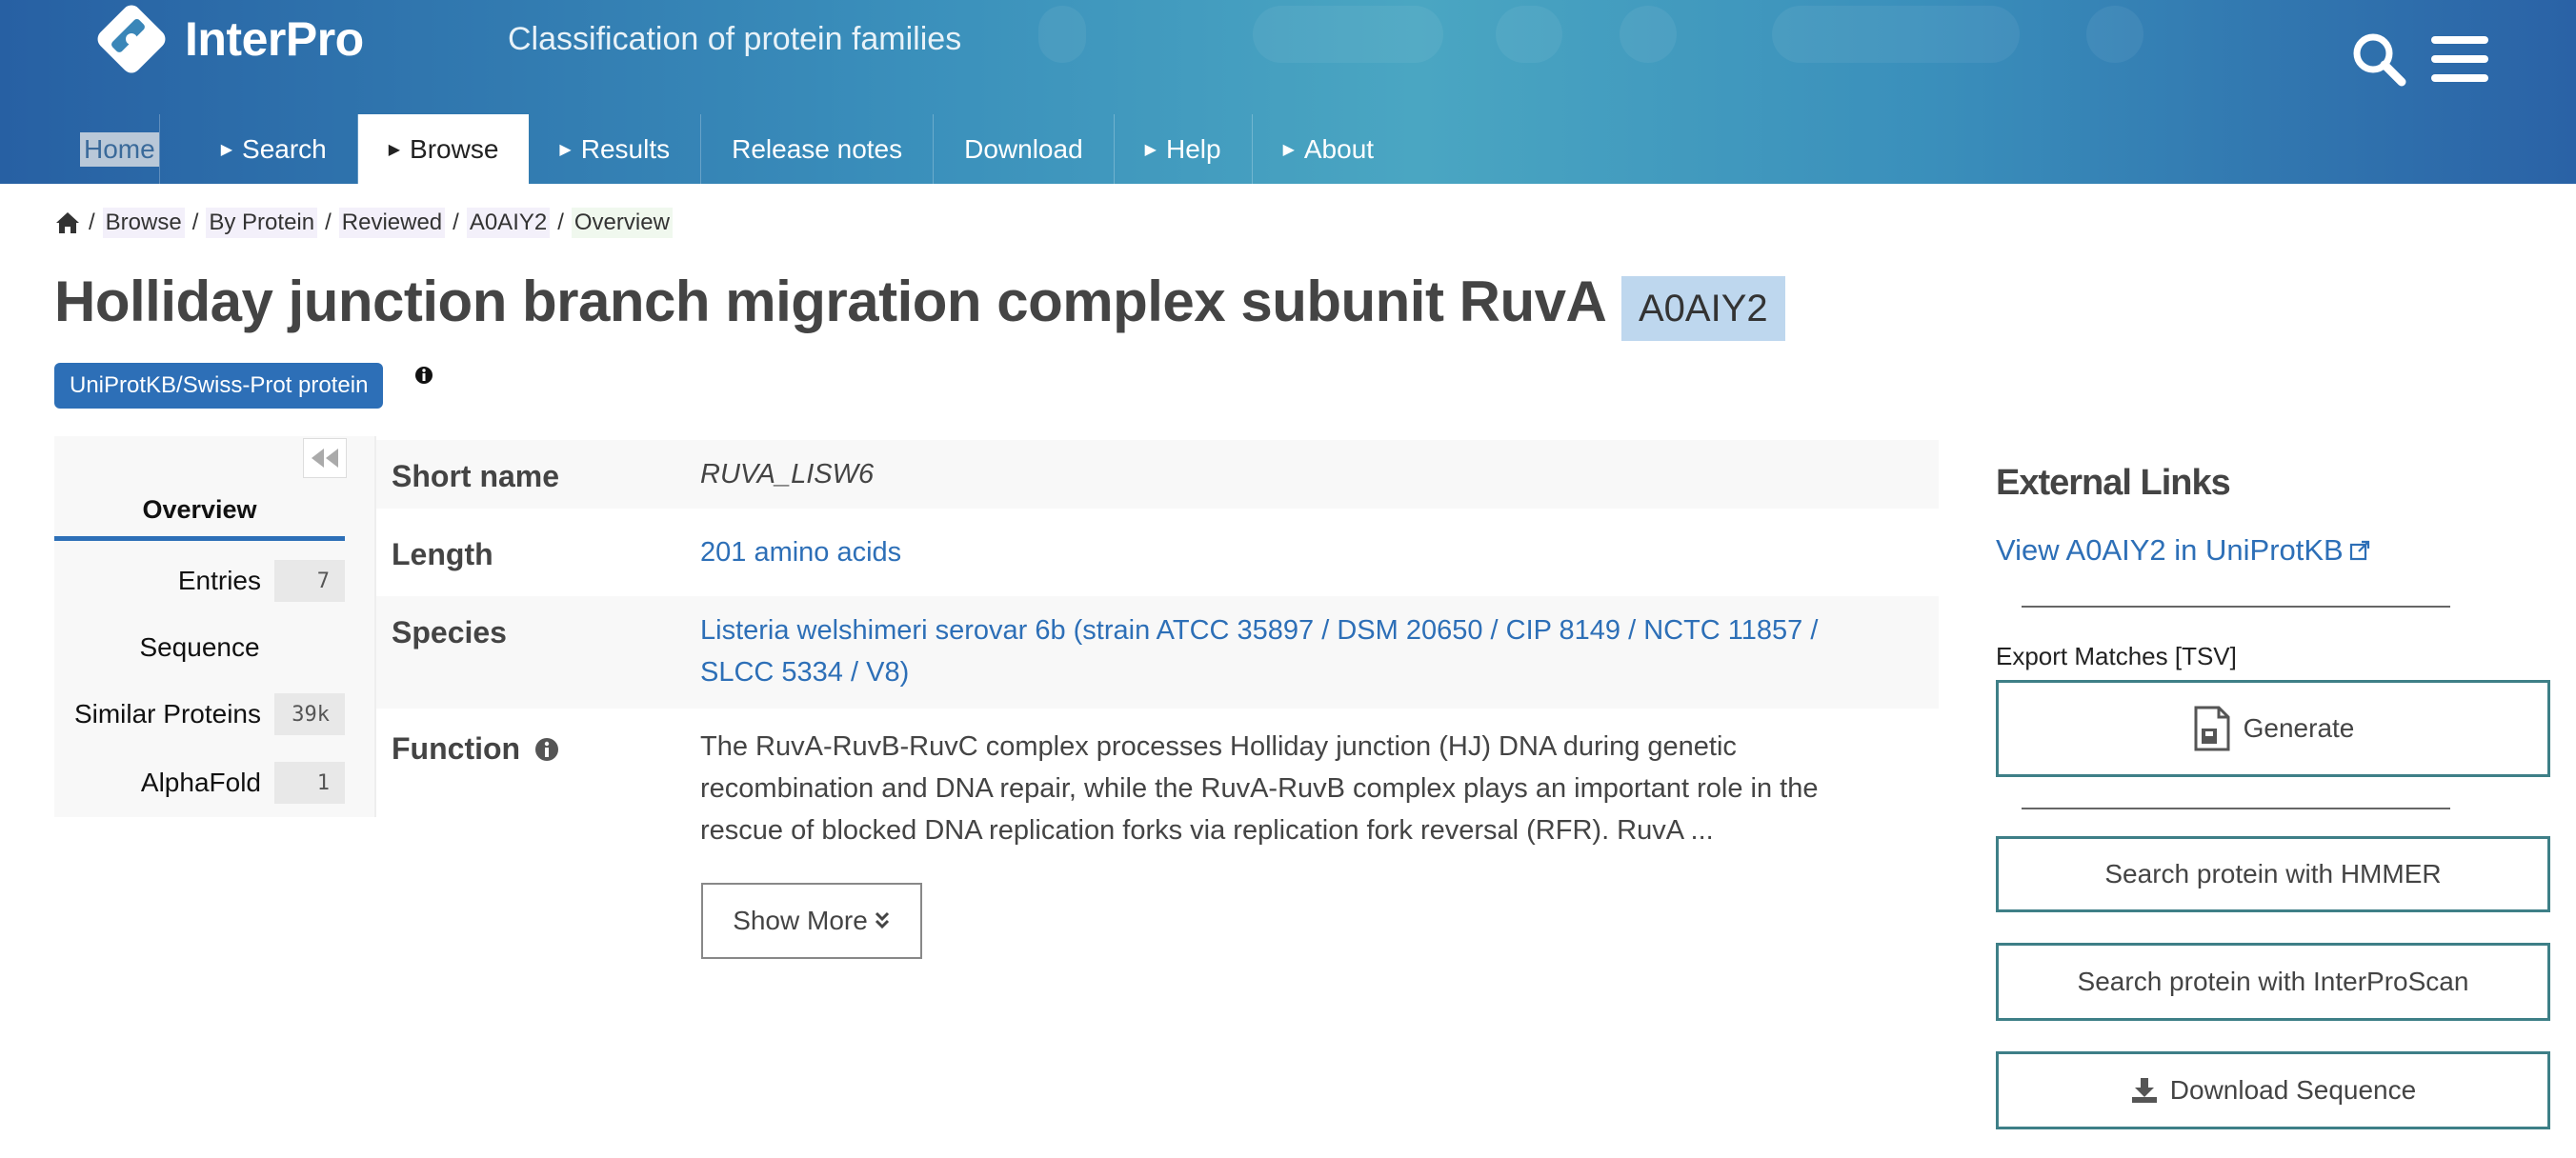 The image size is (2576, 1158). What do you see at coordinates (2212, 729) in the screenshot?
I see `file-export-icon` at bounding box center [2212, 729].